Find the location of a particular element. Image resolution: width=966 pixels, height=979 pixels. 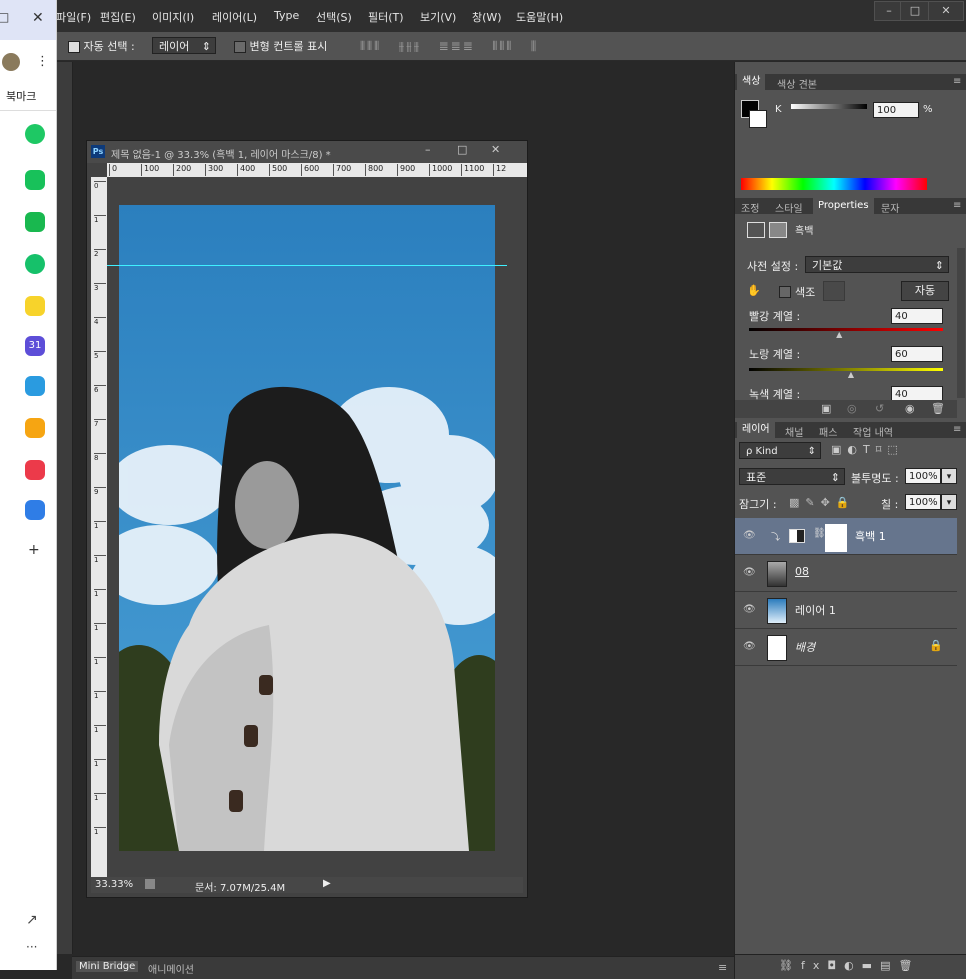

add-app-icon: + is located at coordinates (34, 550).